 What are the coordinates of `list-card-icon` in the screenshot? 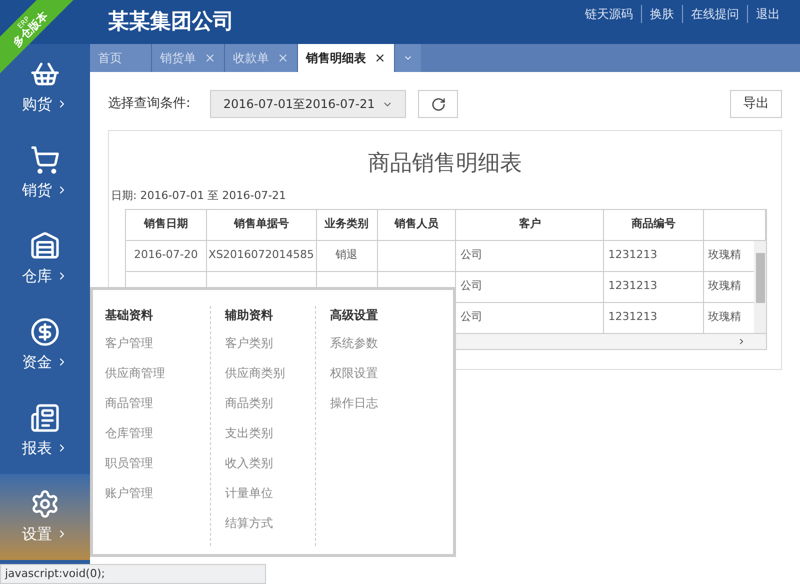 It's located at (45, 417).